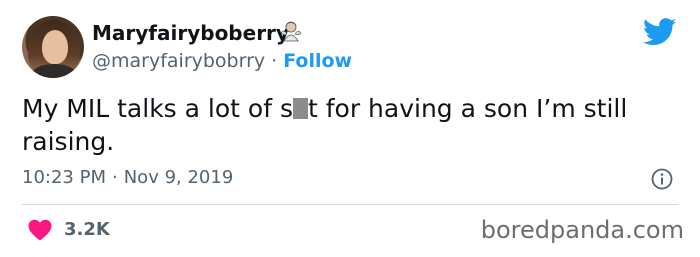 This screenshot has height=257, width=700. What do you see at coordinates (87, 229) in the screenshot?
I see `like-count: 3.2K` at bounding box center [87, 229].